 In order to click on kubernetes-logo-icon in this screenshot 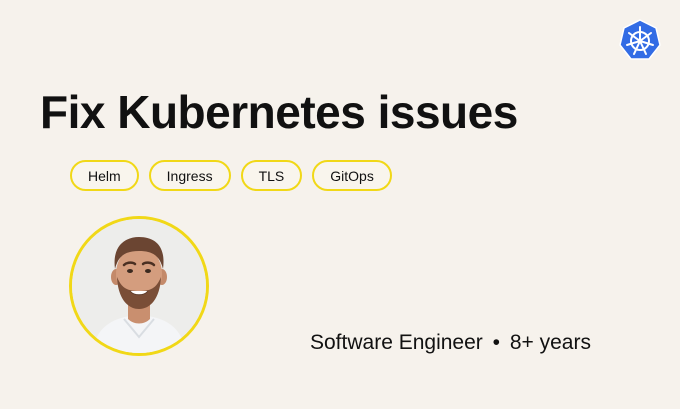, I will do `click(640, 39)`.